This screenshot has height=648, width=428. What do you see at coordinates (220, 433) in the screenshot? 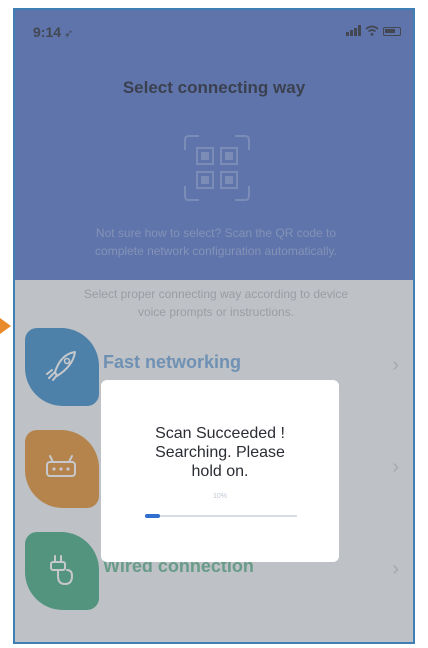
I see `dialog-line-1: Scan Succeeded !` at bounding box center [220, 433].